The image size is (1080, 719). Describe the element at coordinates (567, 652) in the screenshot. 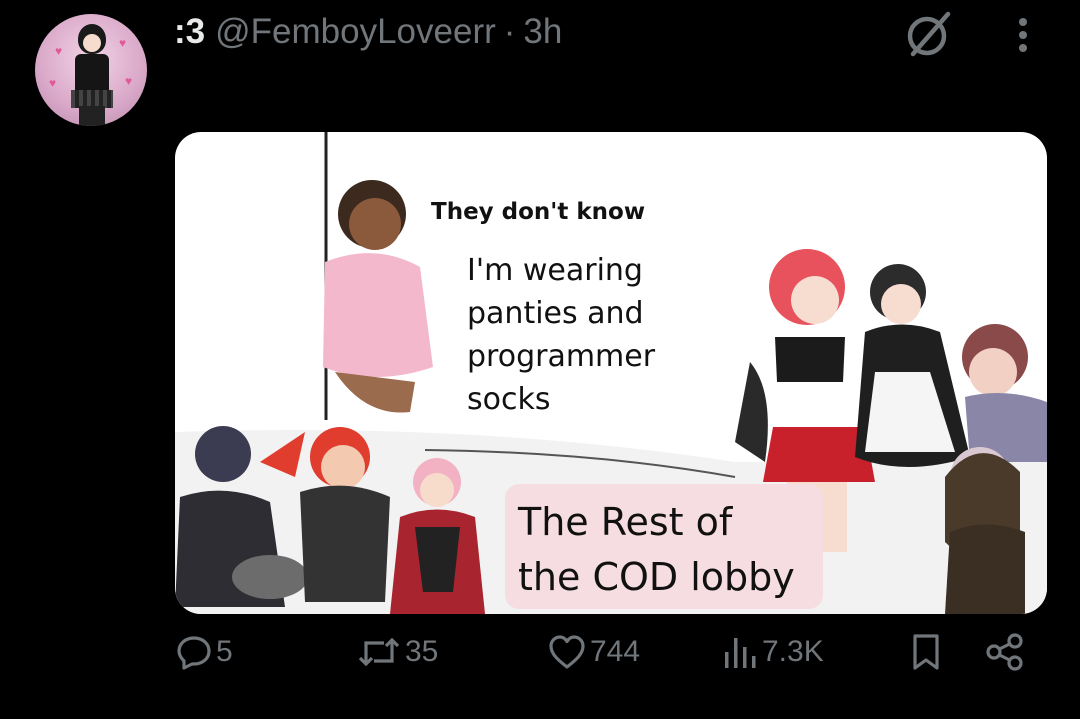

I see `like-icon` at that location.